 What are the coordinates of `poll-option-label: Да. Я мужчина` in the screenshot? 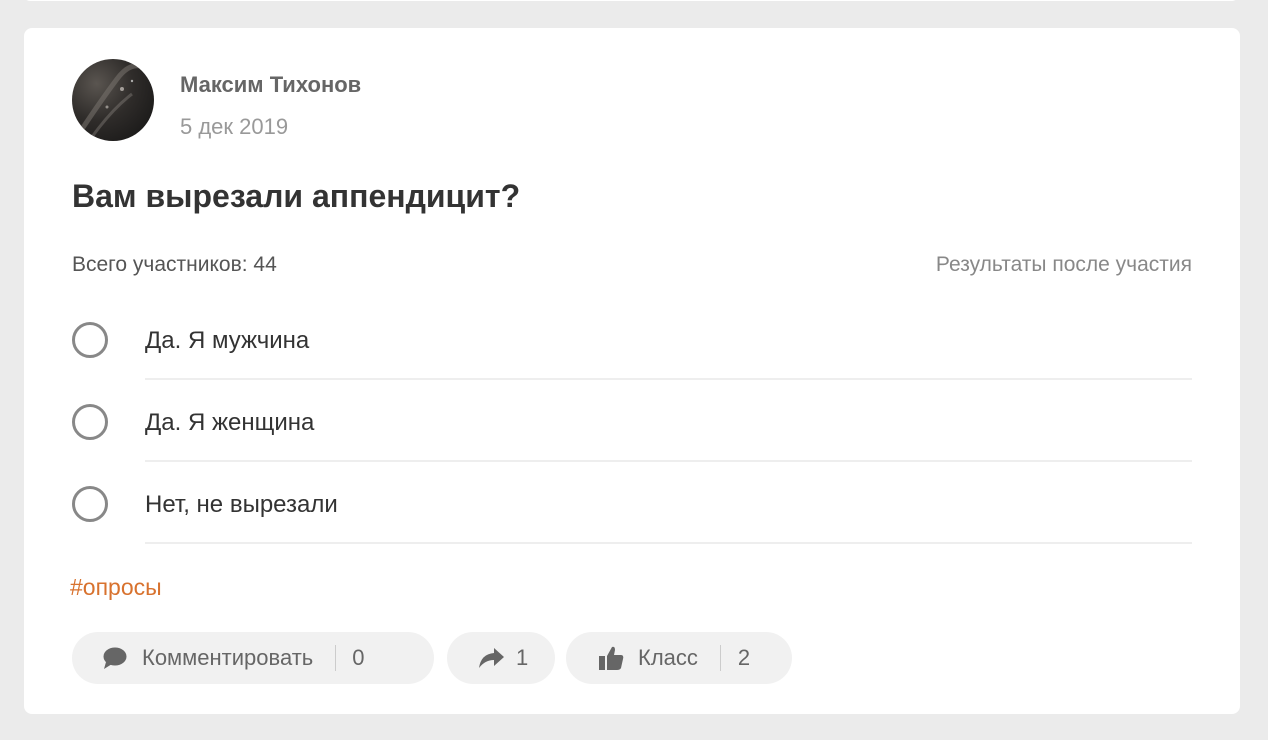 It's located at (227, 340).